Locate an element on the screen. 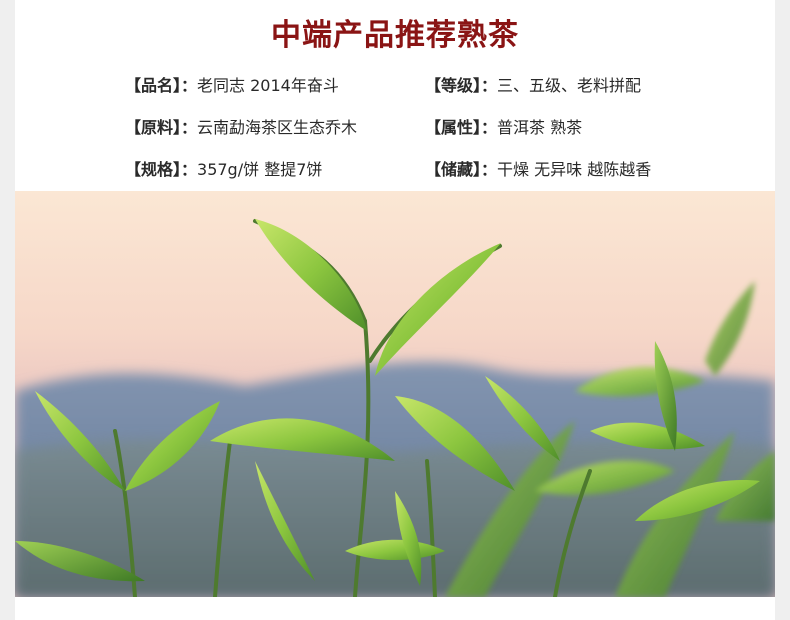  spec-grade: 【等级】：三、五级、老料拼配 is located at coordinates (533, 84).